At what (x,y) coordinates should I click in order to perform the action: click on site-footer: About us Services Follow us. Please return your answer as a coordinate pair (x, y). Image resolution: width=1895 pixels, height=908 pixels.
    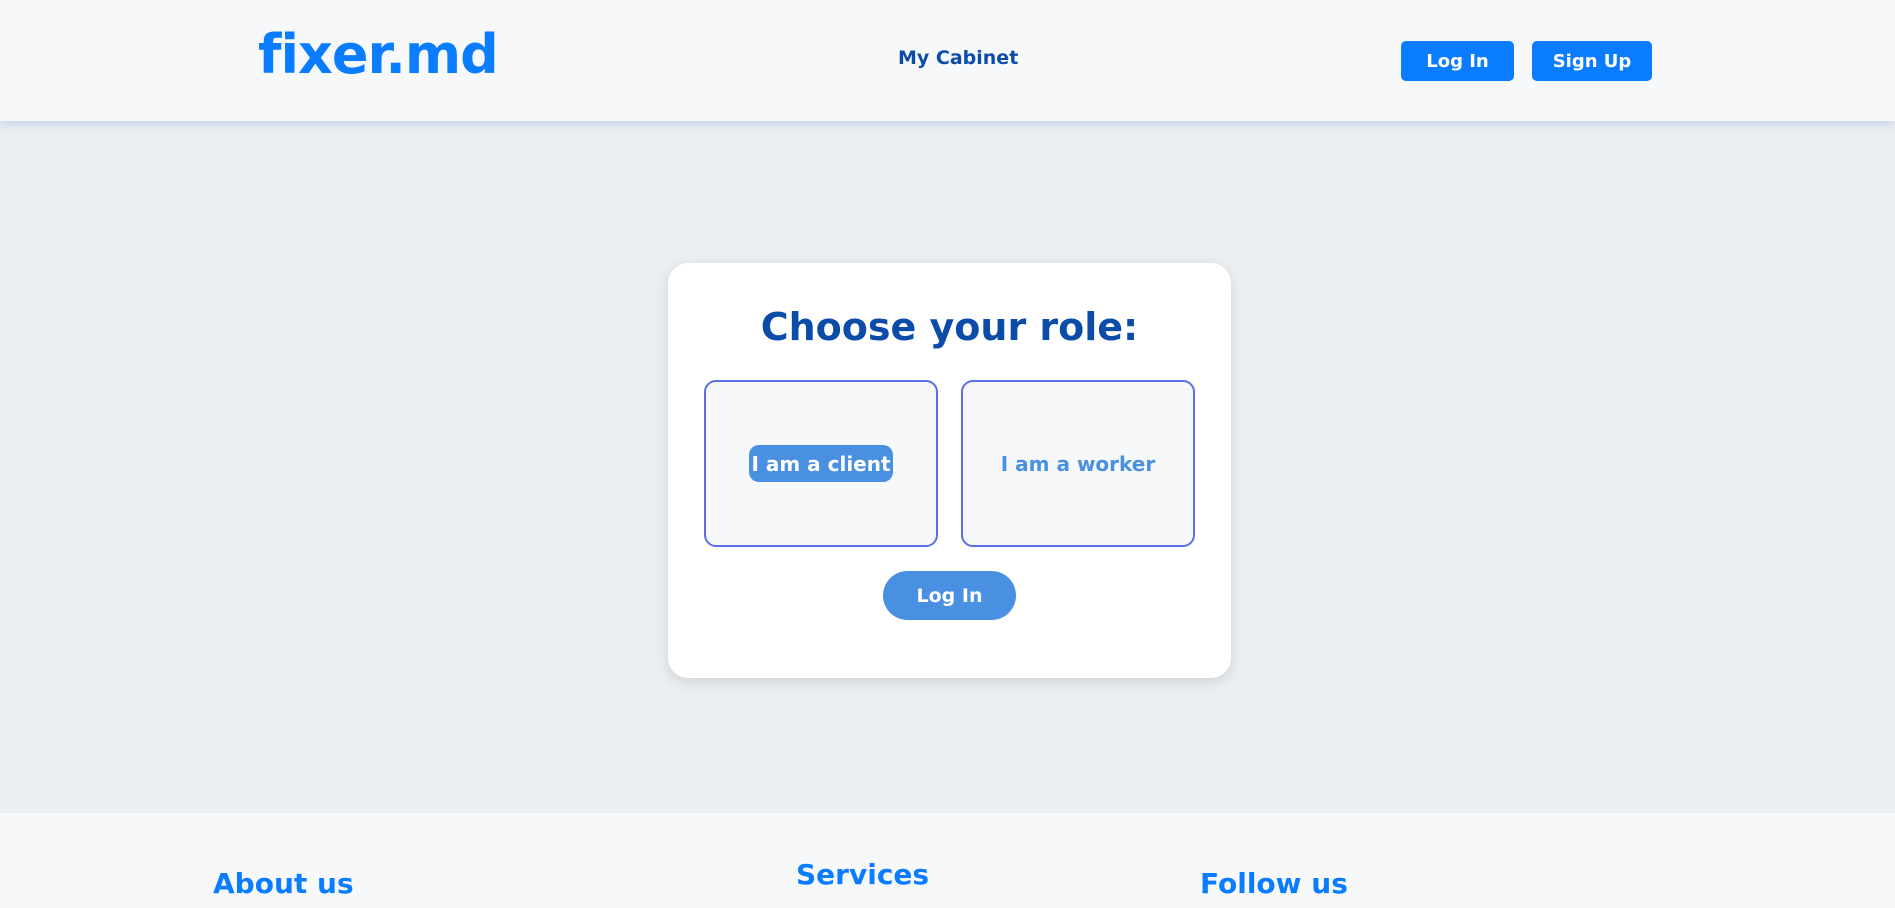
    Looking at the image, I should click on (947, 860).